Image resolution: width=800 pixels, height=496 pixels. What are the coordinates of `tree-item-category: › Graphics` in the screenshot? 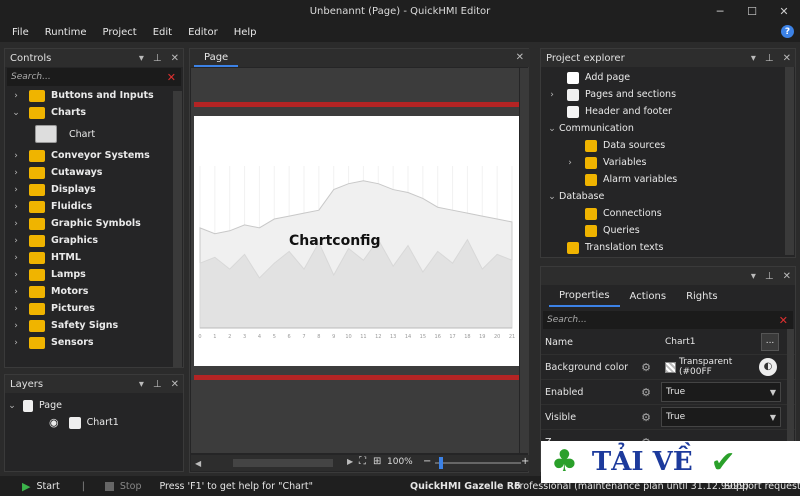 It's located at (94, 240).